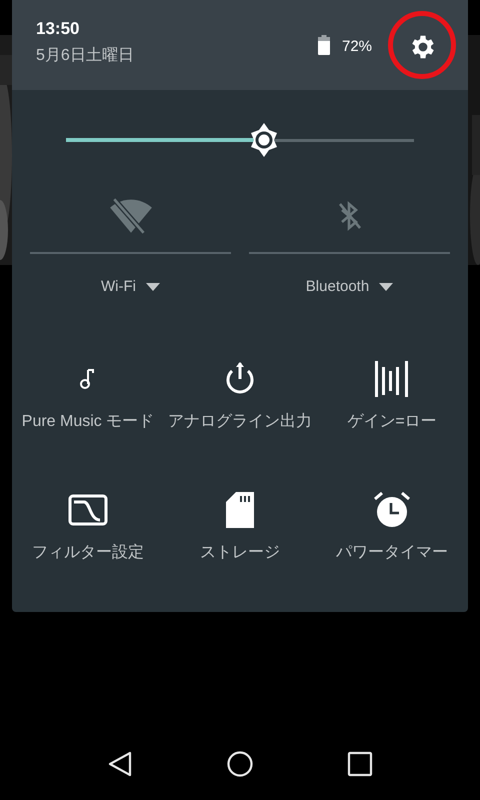 The height and width of the screenshot is (800, 480). Describe the element at coordinates (88, 510) in the screenshot. I see `filter-curve-icon` at that location.